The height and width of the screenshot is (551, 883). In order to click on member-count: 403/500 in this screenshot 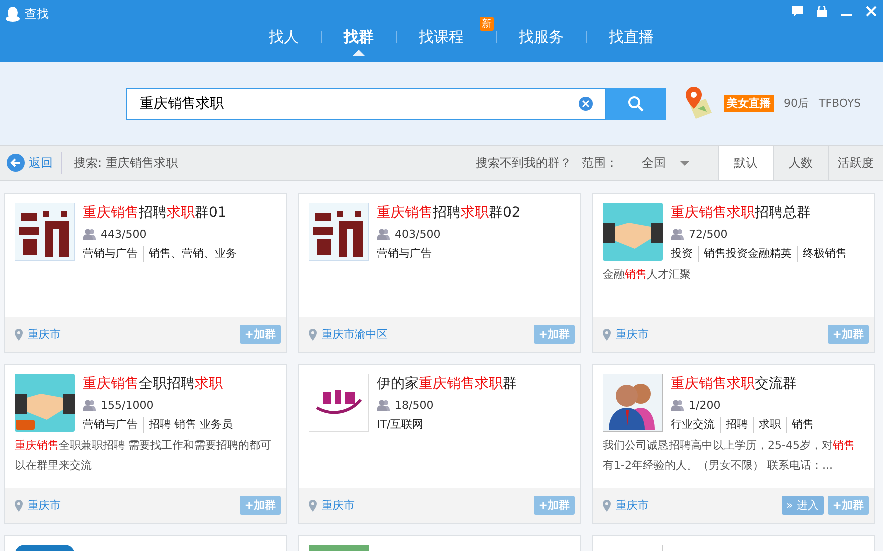, I will do `click(418, 235)`.